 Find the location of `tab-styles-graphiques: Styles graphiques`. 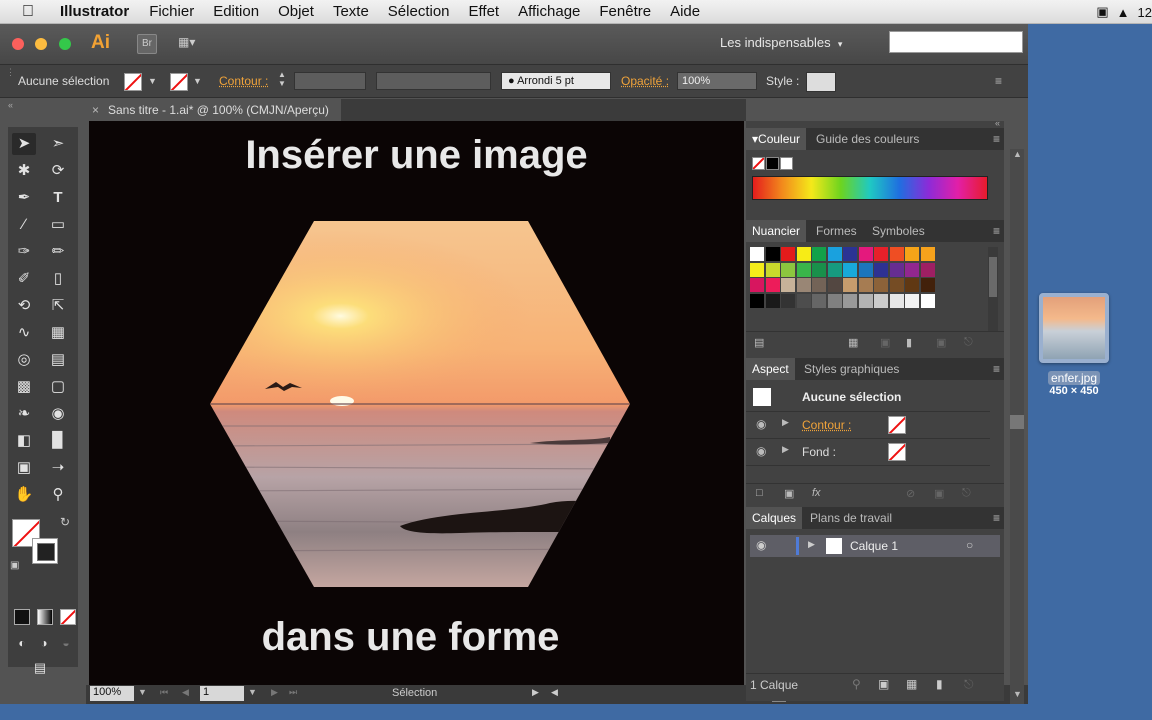

tab-styles-graphiques: Styles graphiques is located at coordinates (851, 369).